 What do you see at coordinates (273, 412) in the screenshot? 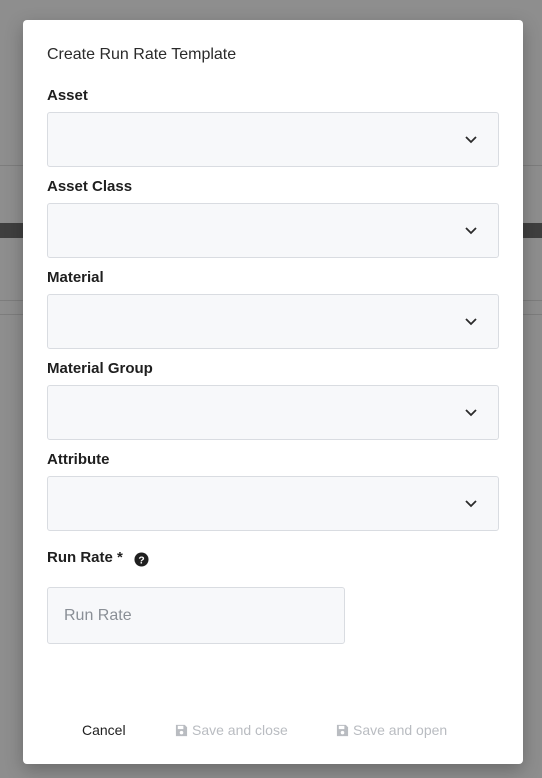
I see `material-group-select` at bounding box center [273, 412].